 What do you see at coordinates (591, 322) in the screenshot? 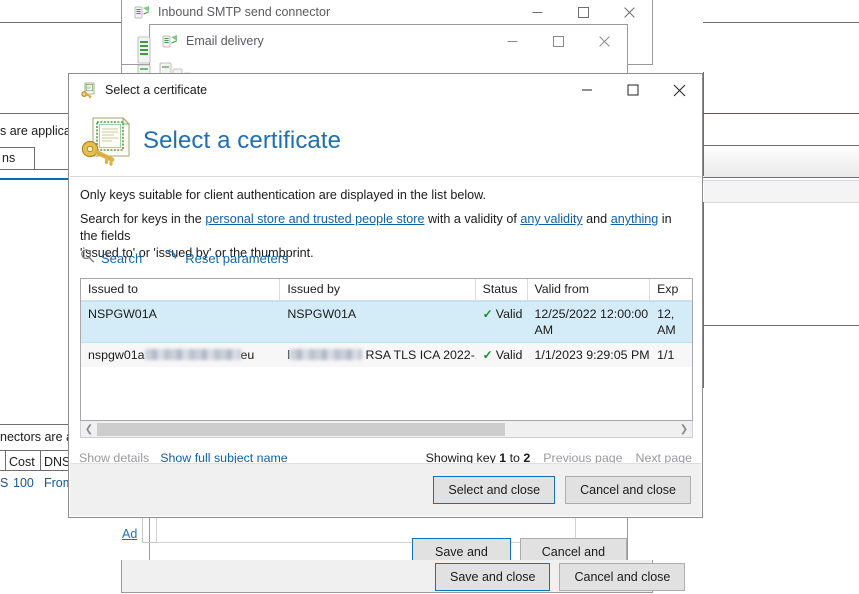
I see `cell-valid-from: 12/25/2022 12:00:00 AM` at bounding box center [591, 322].